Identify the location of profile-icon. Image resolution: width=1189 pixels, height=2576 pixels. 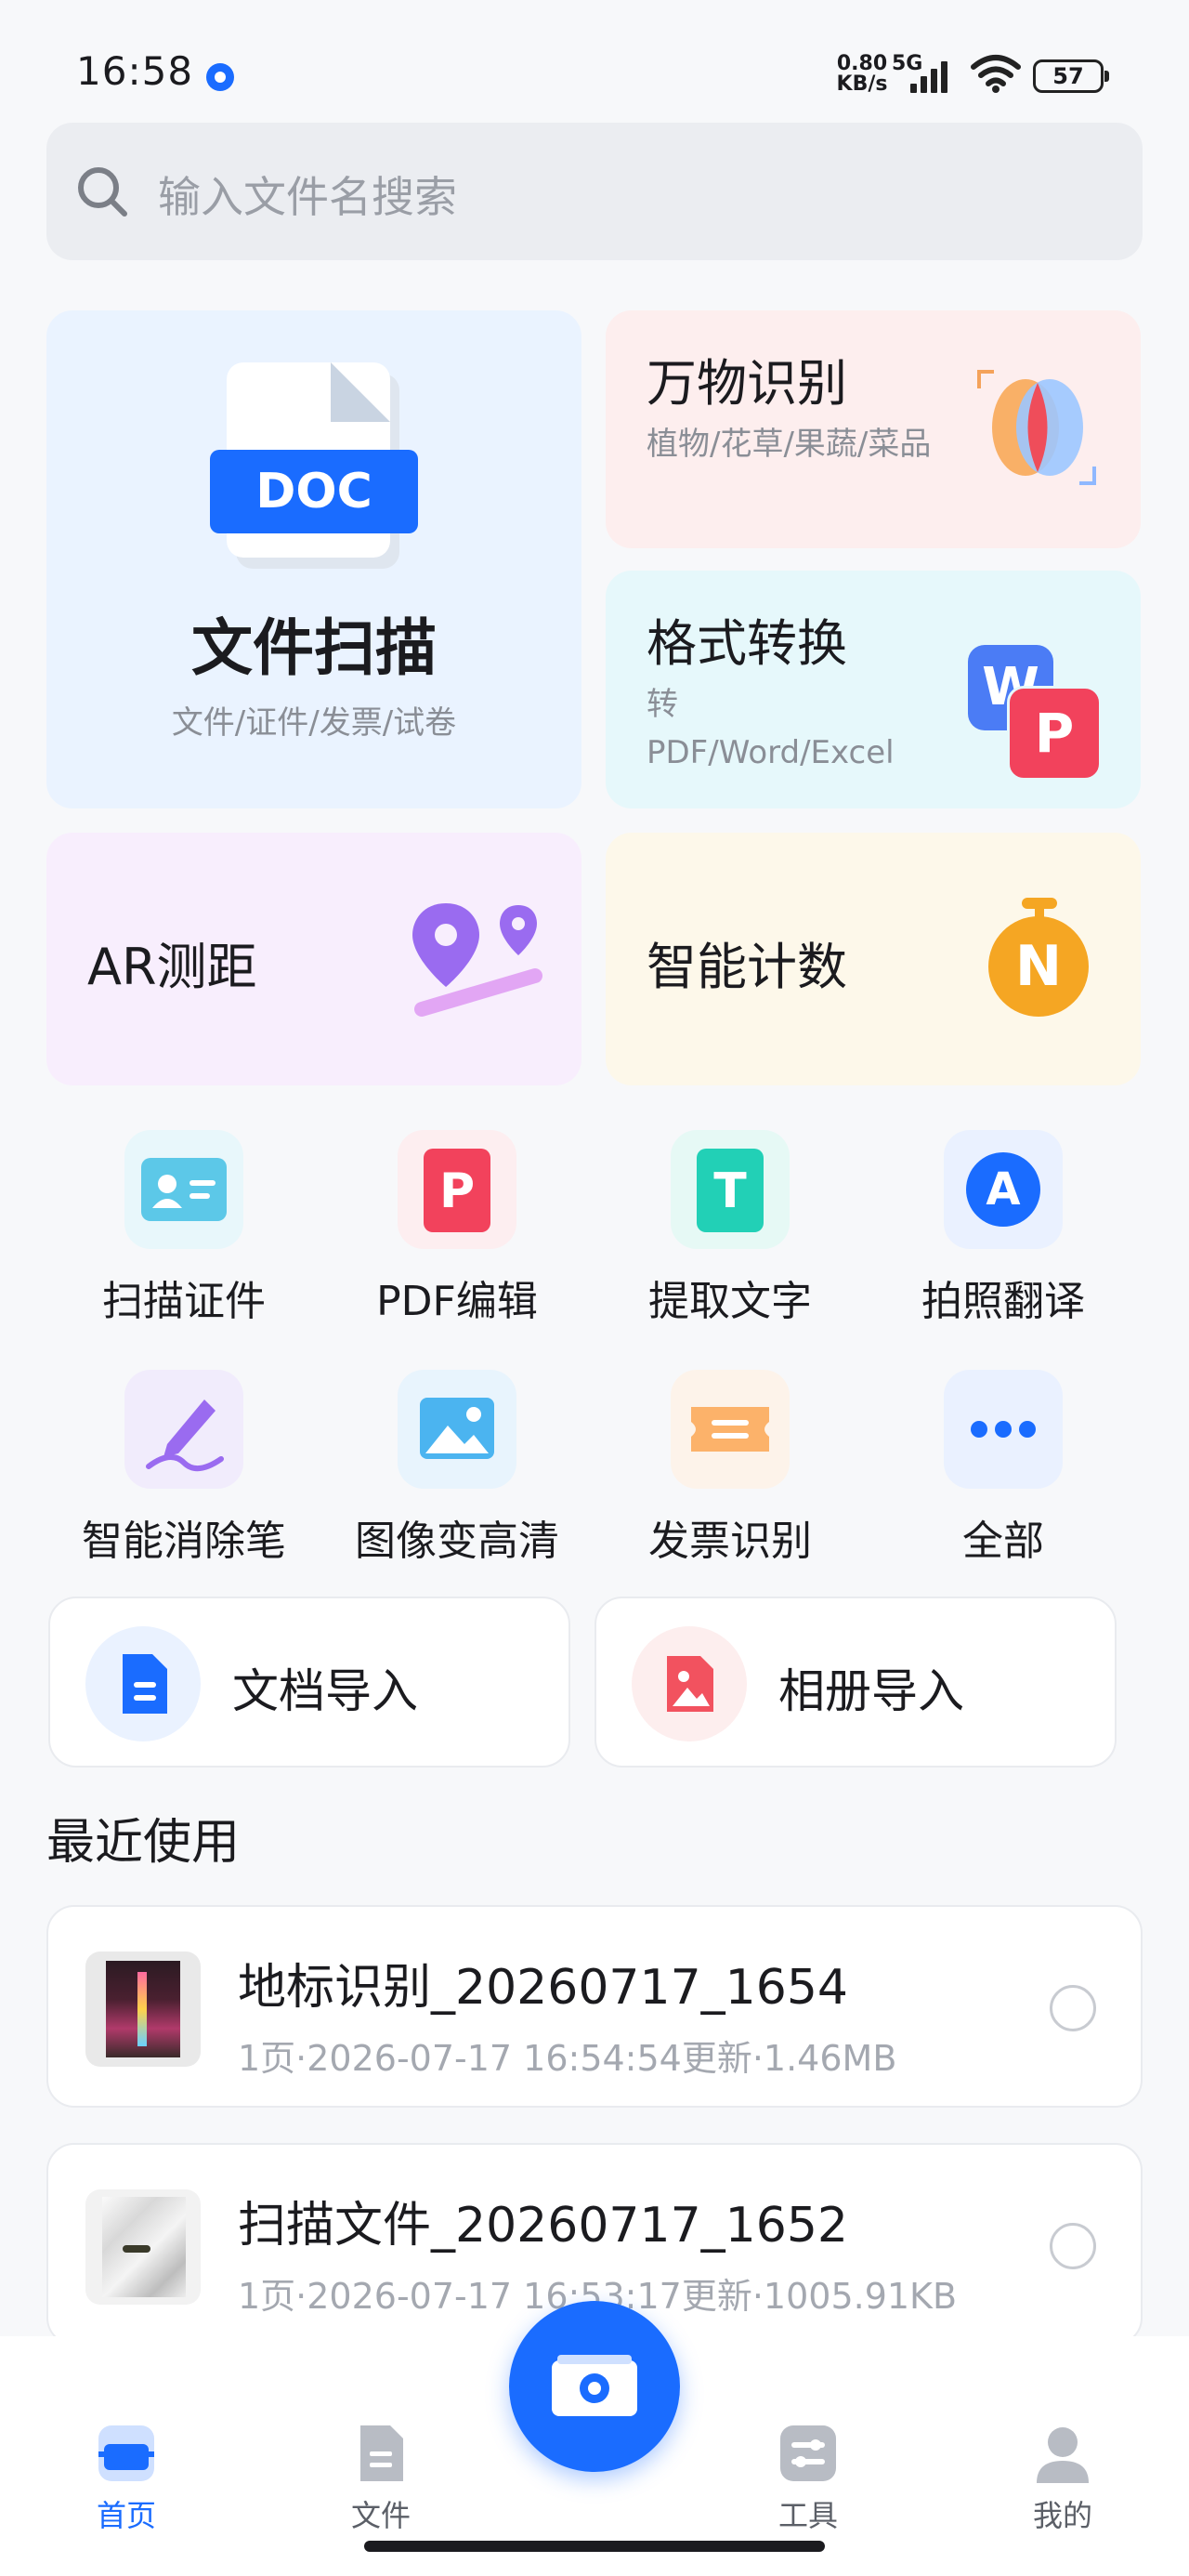
(1063, 2455).